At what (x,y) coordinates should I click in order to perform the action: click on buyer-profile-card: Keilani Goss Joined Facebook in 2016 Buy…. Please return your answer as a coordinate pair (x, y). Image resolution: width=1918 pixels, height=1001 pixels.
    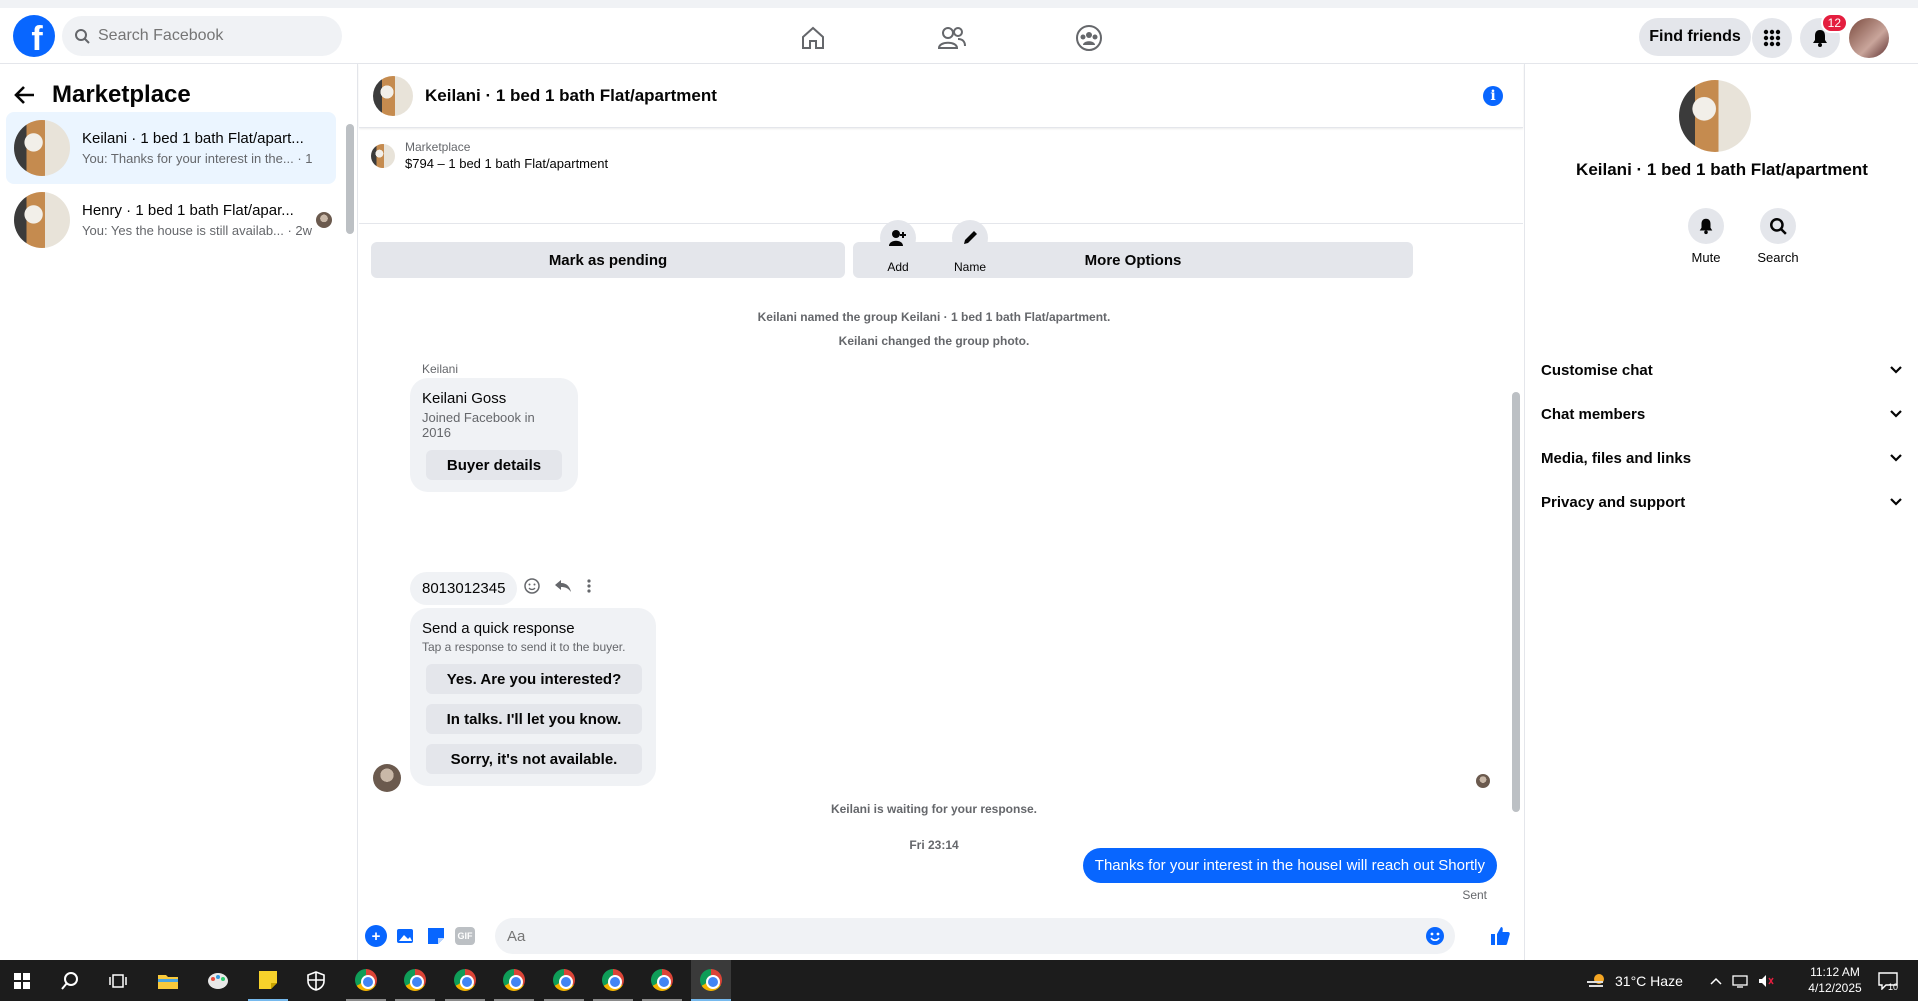
    Looking at the image, I should click on (494, 435).